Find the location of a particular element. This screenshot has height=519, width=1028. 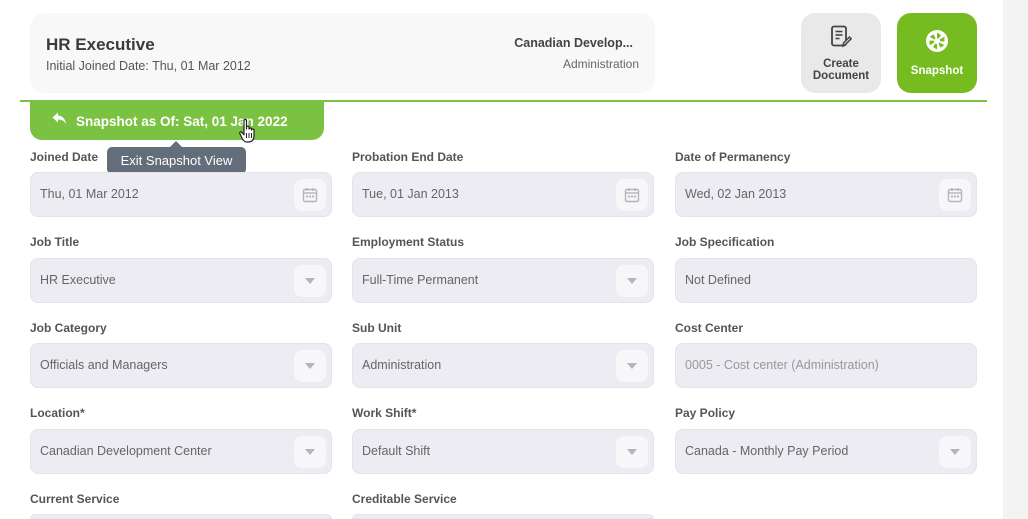

probation-end-field: Tue, 01 Jan 2013 is located at coordinates (503, 194).